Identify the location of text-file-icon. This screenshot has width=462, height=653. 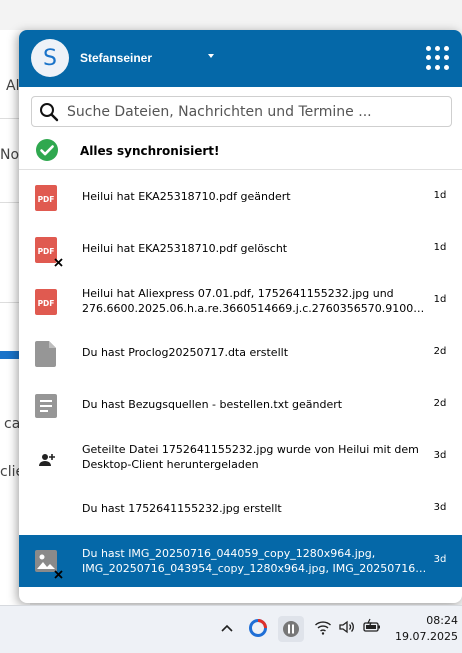
(46, 406).